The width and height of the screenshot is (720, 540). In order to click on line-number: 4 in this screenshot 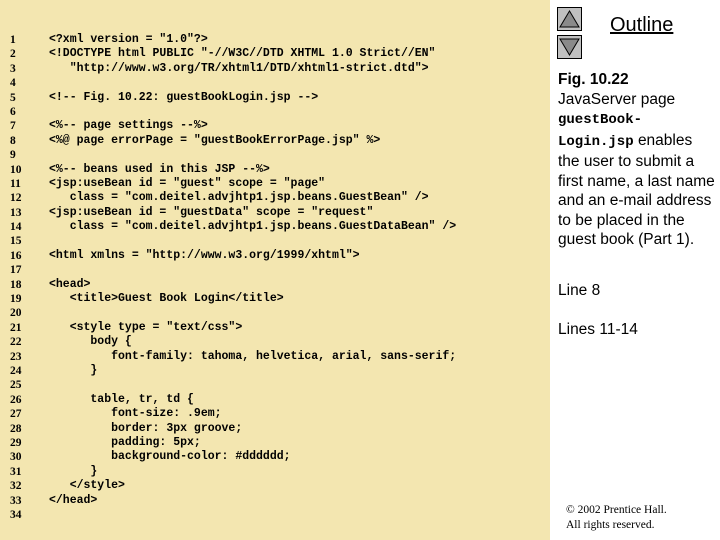, I will do `click(13, 83)`.